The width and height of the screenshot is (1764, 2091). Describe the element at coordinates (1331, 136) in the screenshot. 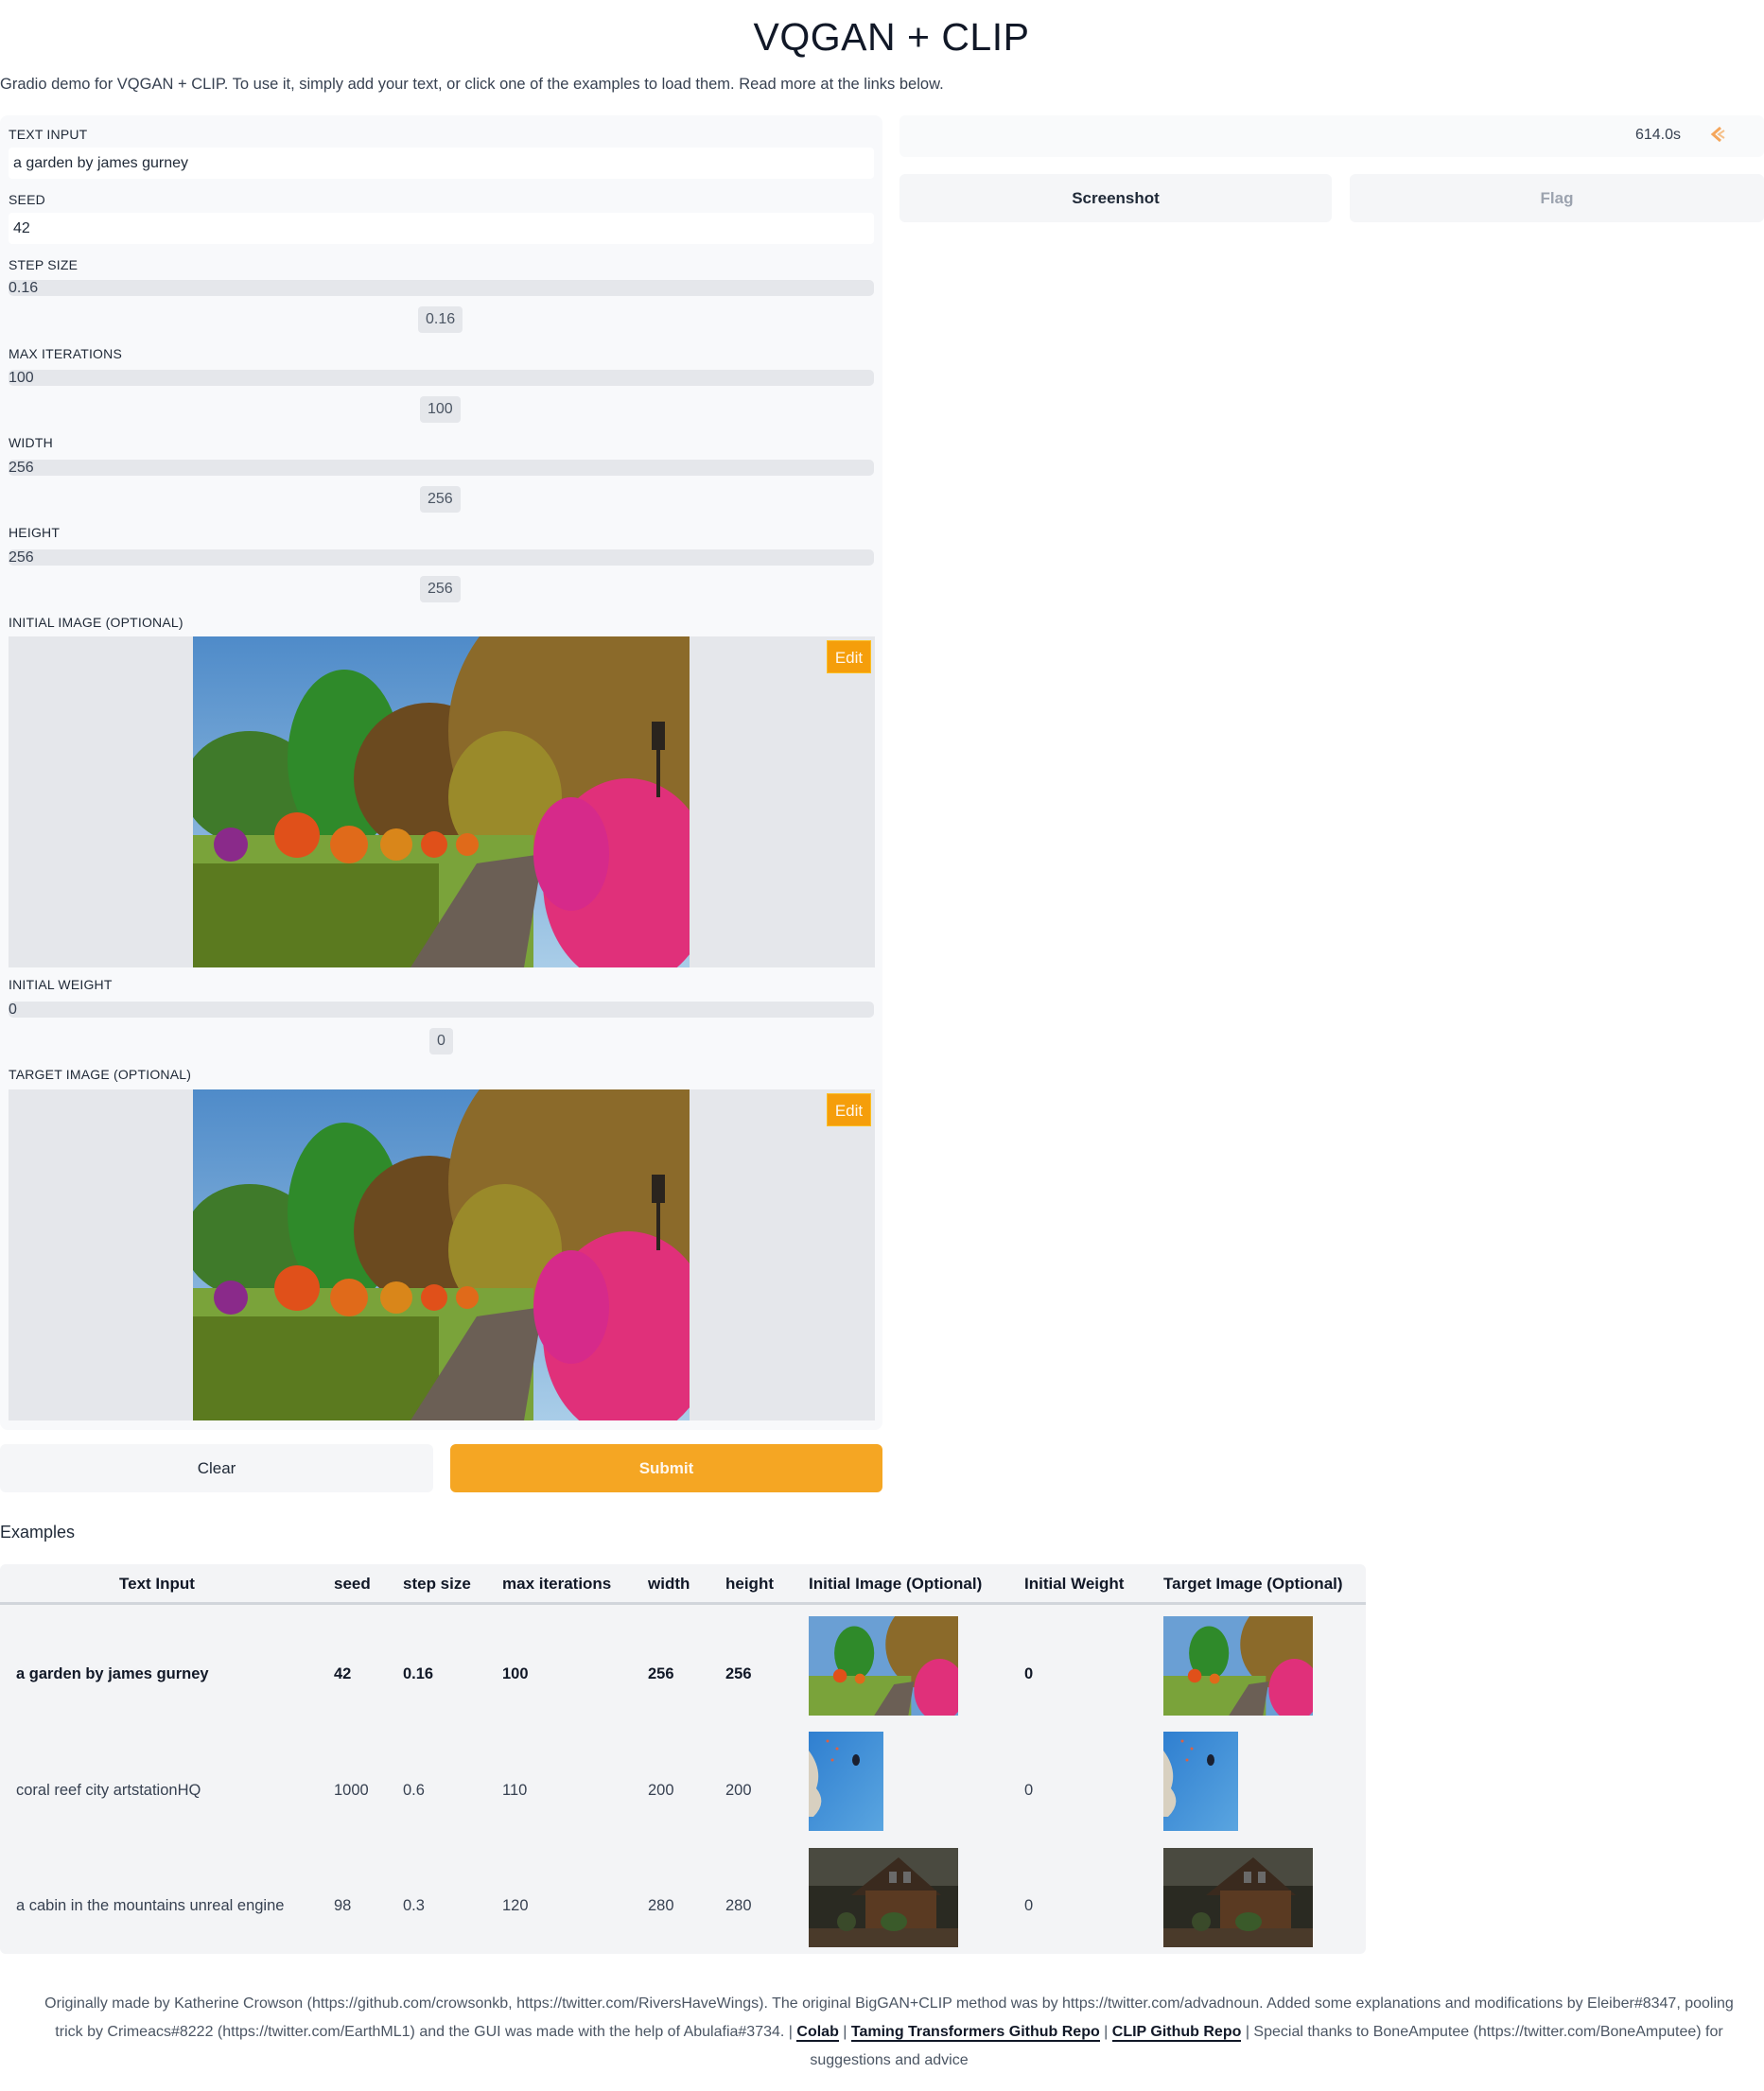

I see `output-status: 614.0s` at that location.